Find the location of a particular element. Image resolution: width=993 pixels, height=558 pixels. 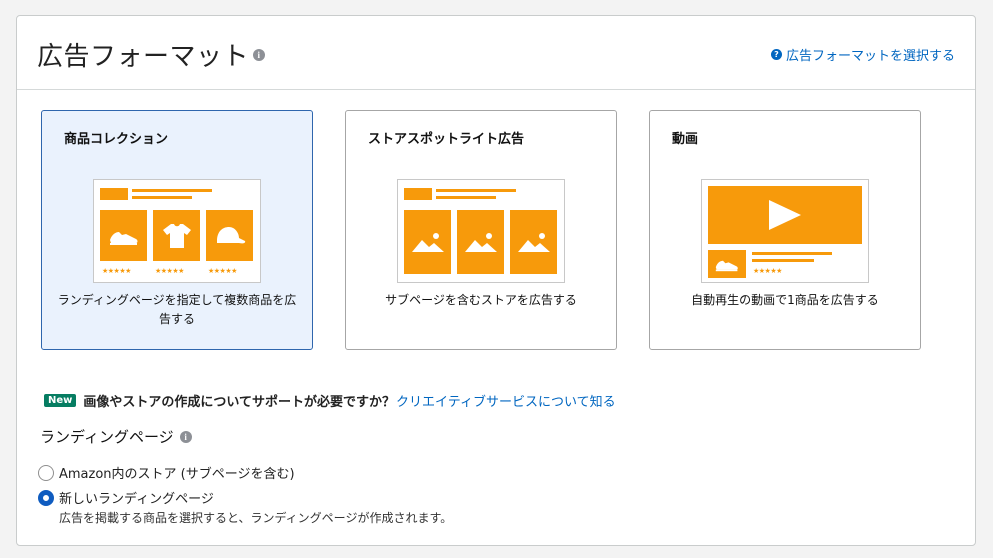

page-title: 広告フォーマット i is located at coordinates (151, 54).